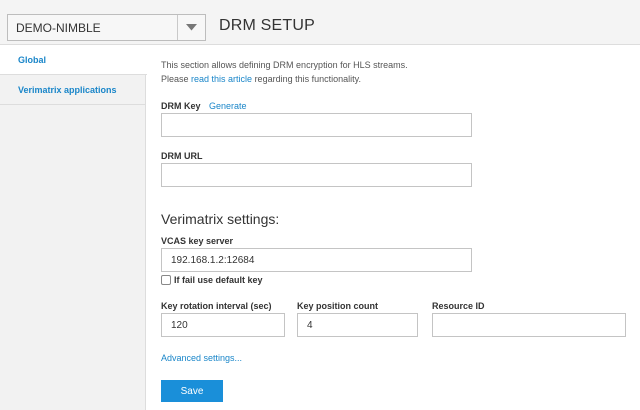 The width and height of the screenshot is (640, 410). I want to click on sidebar-item-label: Verimatrix applications, so click(67, 90).